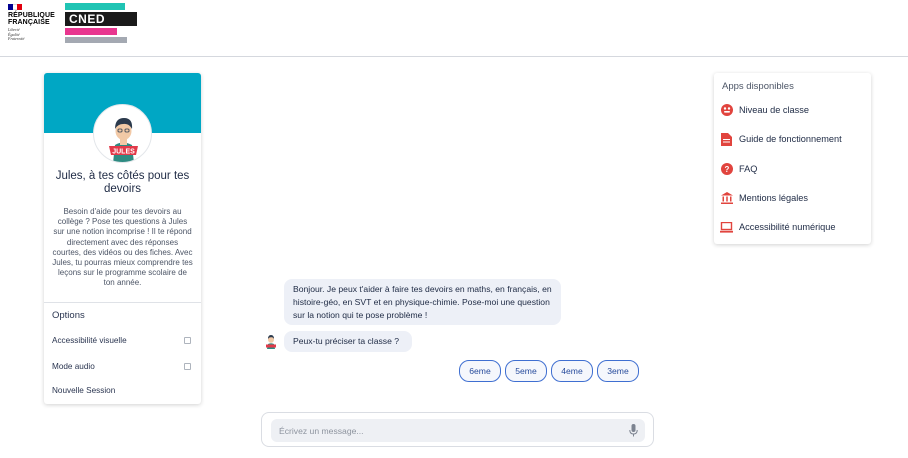  Describe the element at coordinates (187, 366) in the screenshot. I see `mode-audio-checkbox` at that location.